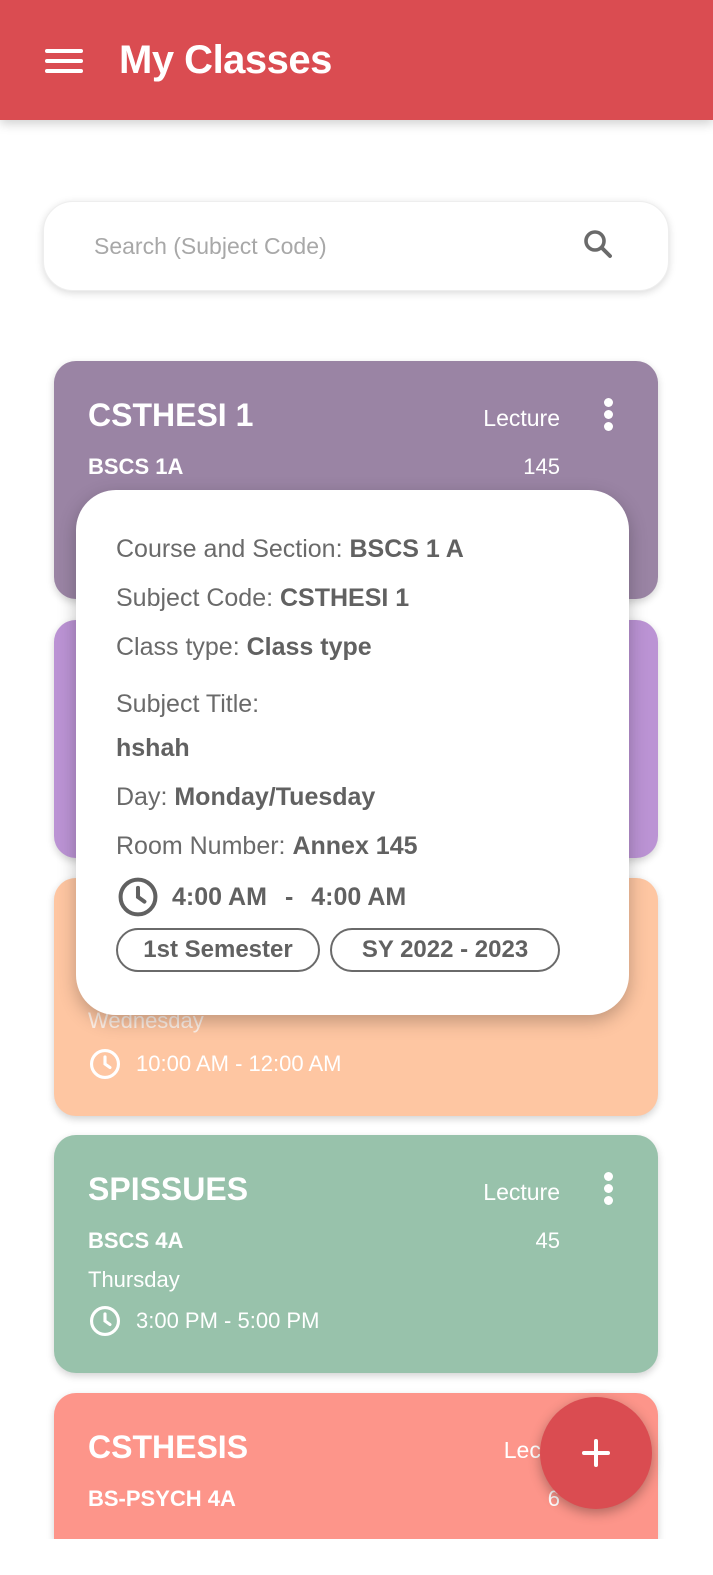 The width and height of the screenshot is (713, 1575). What do you see at coordinates (356, 1557) in the screenshot?
I see `bottom-edge` at bounding box center [356, 1557].